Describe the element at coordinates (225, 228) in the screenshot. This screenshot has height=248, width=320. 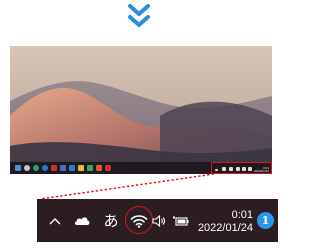
I see `clock-date: 2022/01/24` at that location.